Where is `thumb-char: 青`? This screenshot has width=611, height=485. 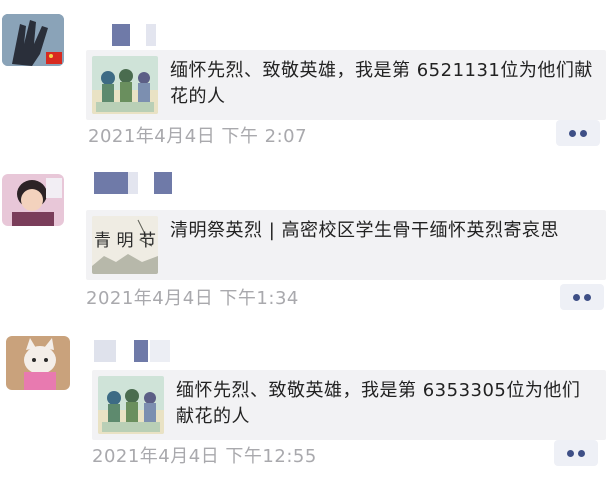 thumb-char: 青 is located at coordinates (102, 241).